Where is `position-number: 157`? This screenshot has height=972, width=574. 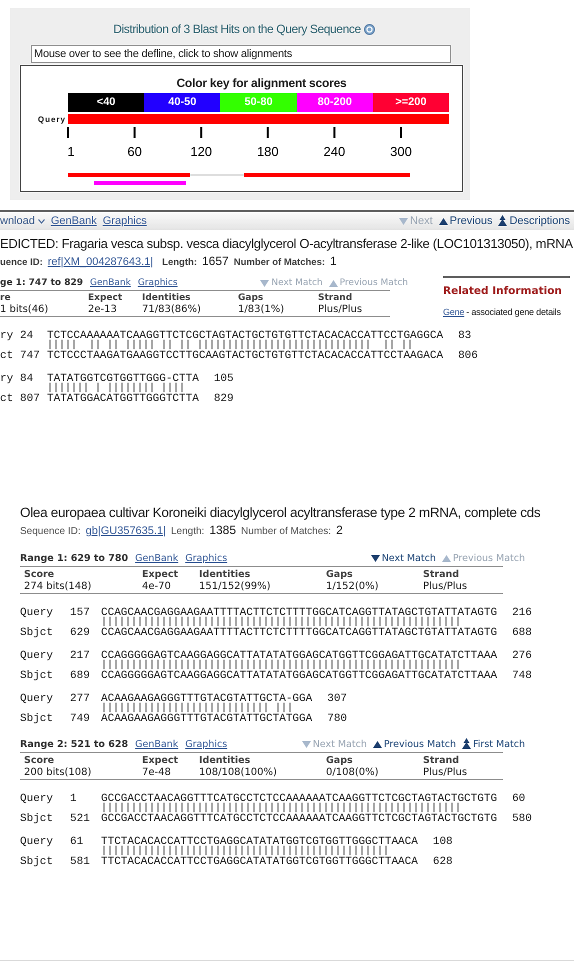
position-number: 157 is located at coordinates (80, 613).